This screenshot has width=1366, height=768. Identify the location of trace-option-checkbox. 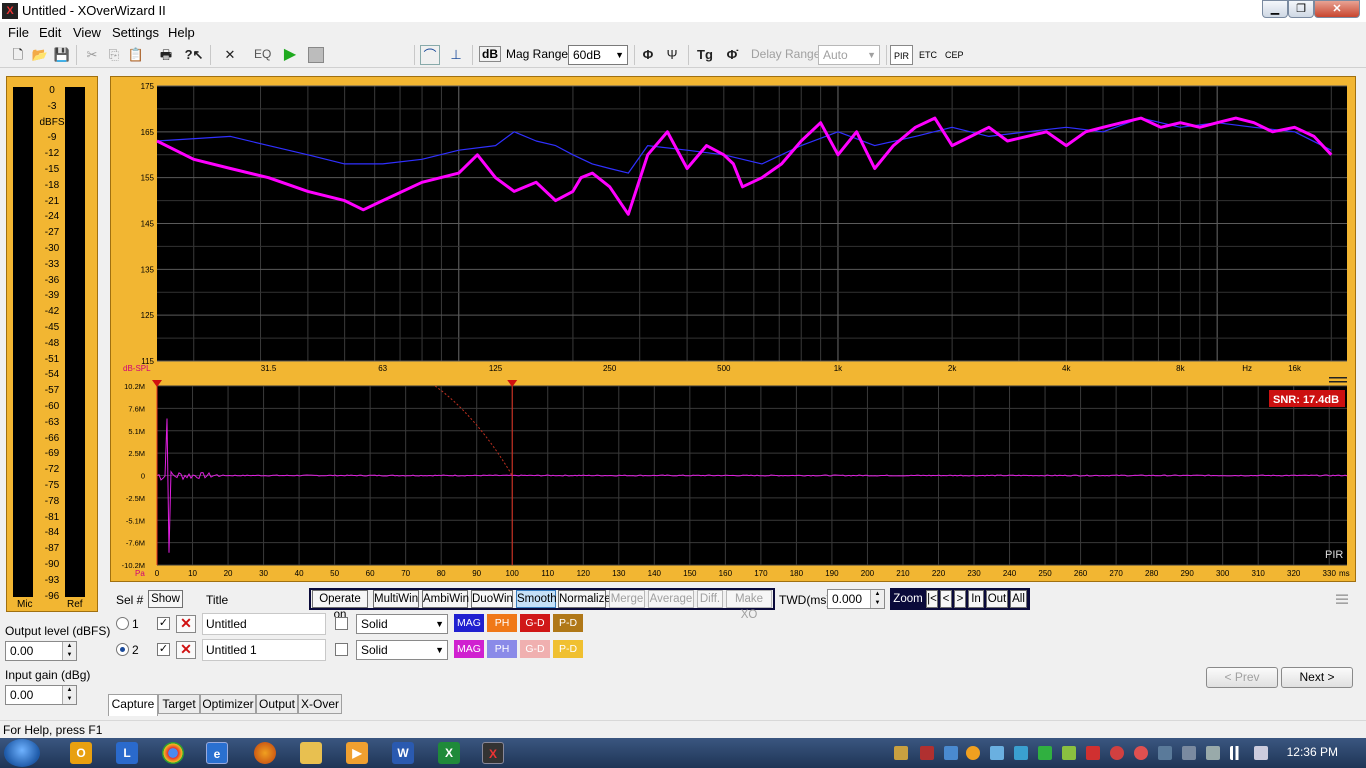
(341, 649).